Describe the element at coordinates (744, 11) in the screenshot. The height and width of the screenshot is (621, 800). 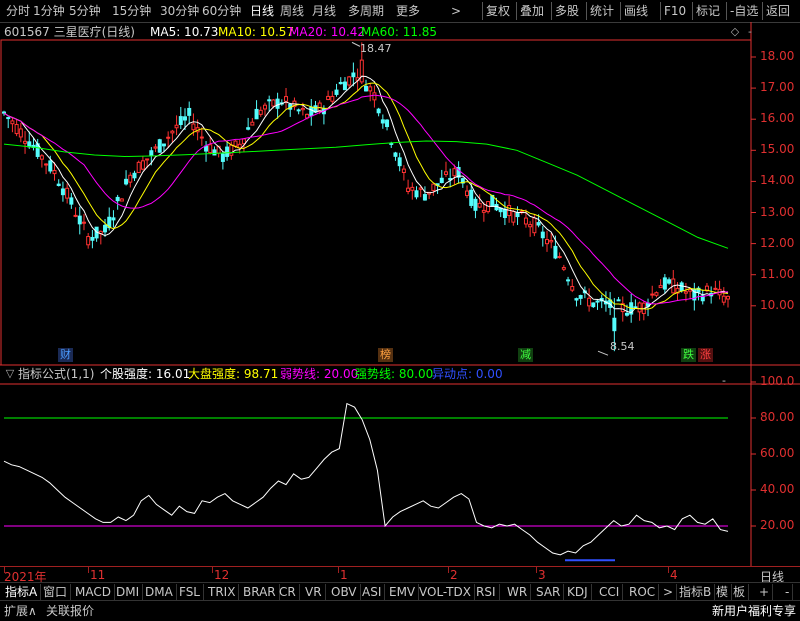
I see `toolbar-btn-7: -自选` at that location.